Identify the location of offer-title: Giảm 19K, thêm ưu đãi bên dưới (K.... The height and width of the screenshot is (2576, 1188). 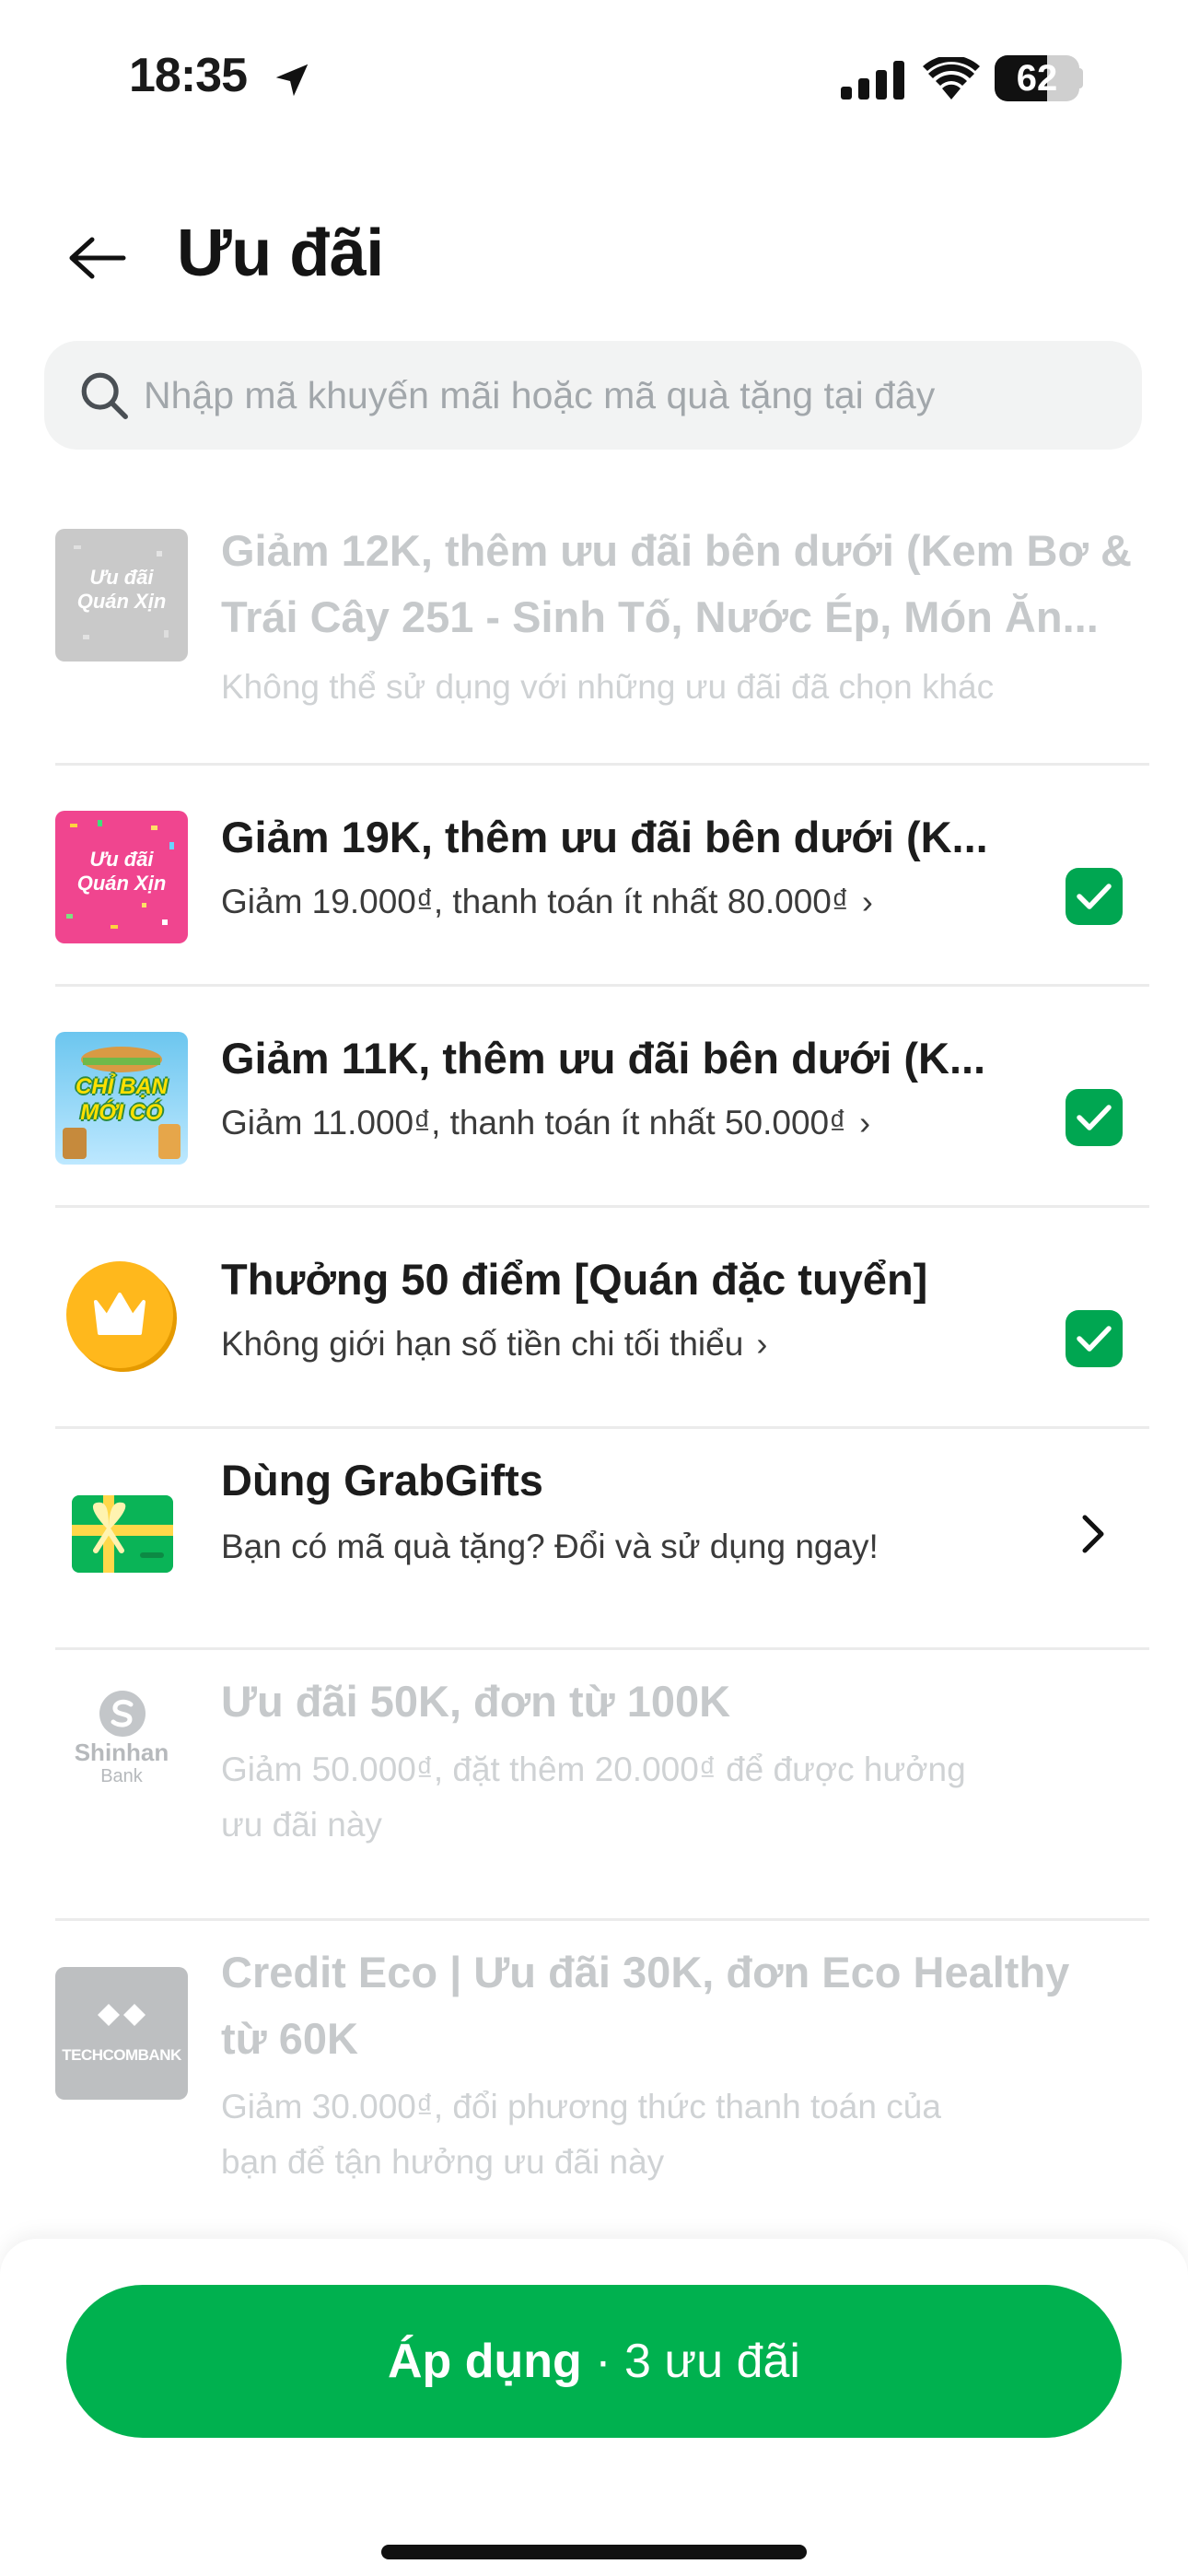
(604, 837).